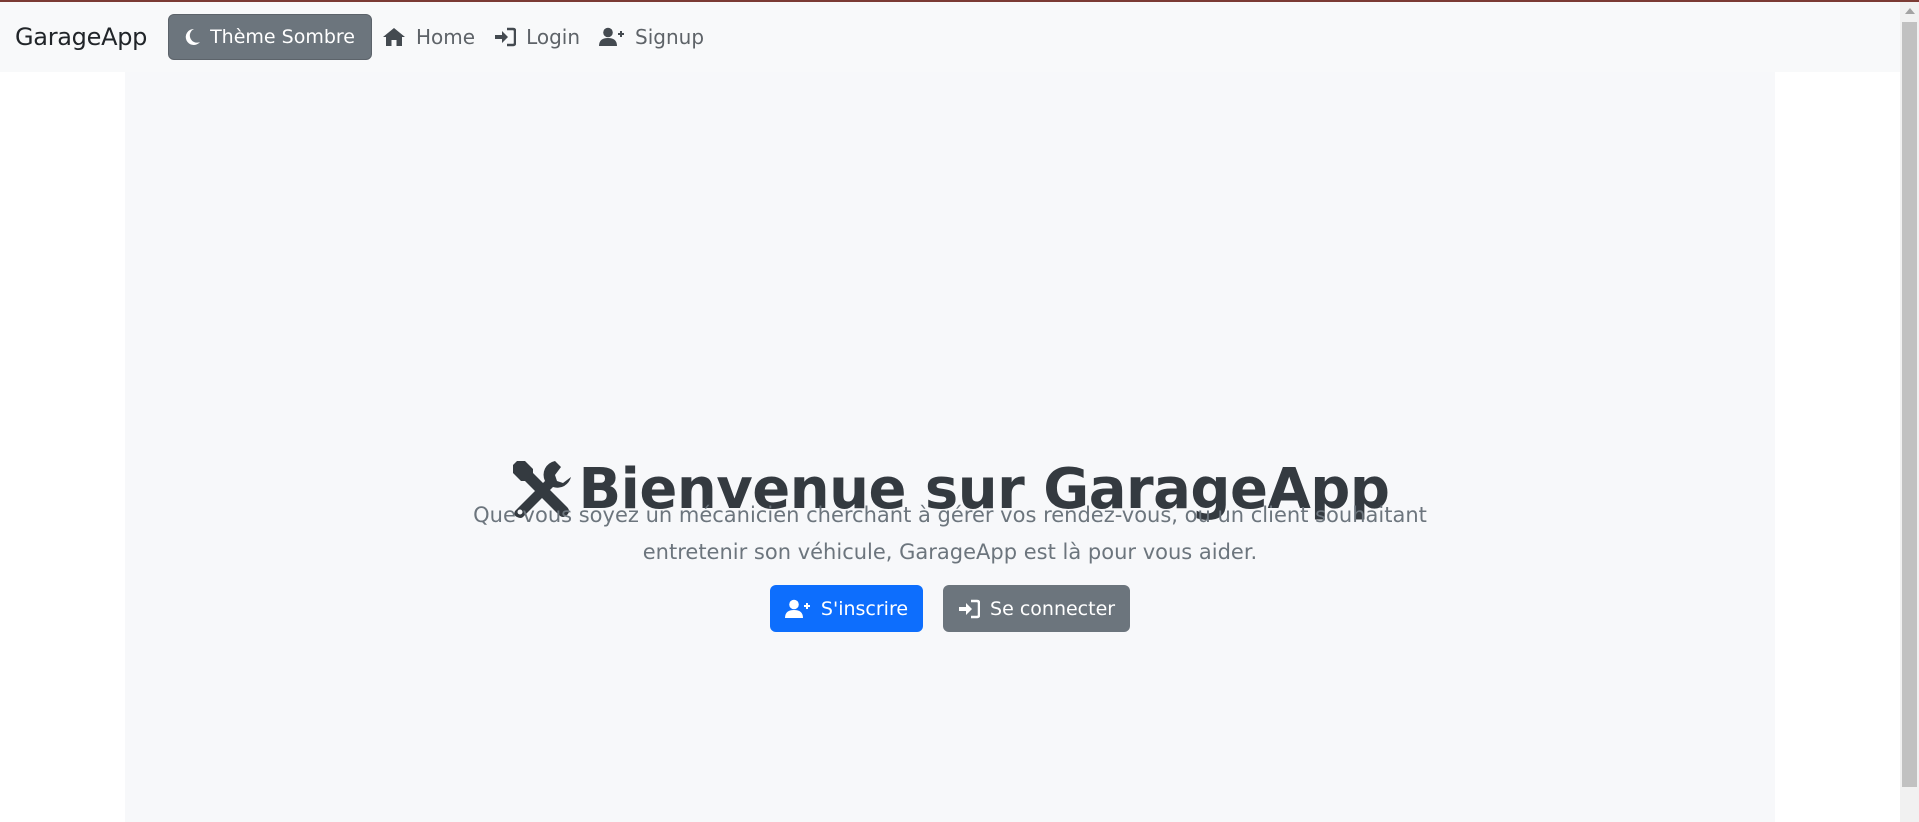  Describe the element at coordinates (1053, 608) in the screenshot. I see `login-button-label: Se connecter` at that location.